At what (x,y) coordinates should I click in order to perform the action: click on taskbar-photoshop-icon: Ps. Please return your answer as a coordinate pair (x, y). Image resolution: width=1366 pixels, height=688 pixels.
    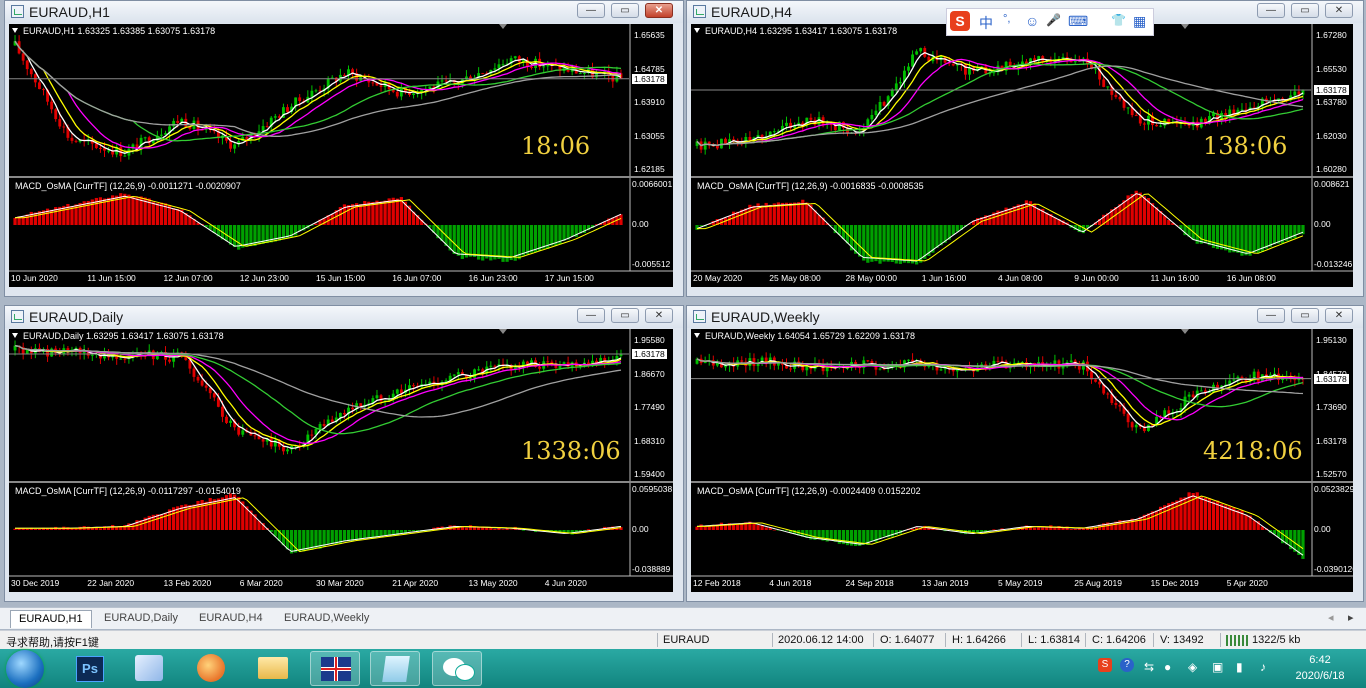
    Looking at the image, I should click on (89, 668).